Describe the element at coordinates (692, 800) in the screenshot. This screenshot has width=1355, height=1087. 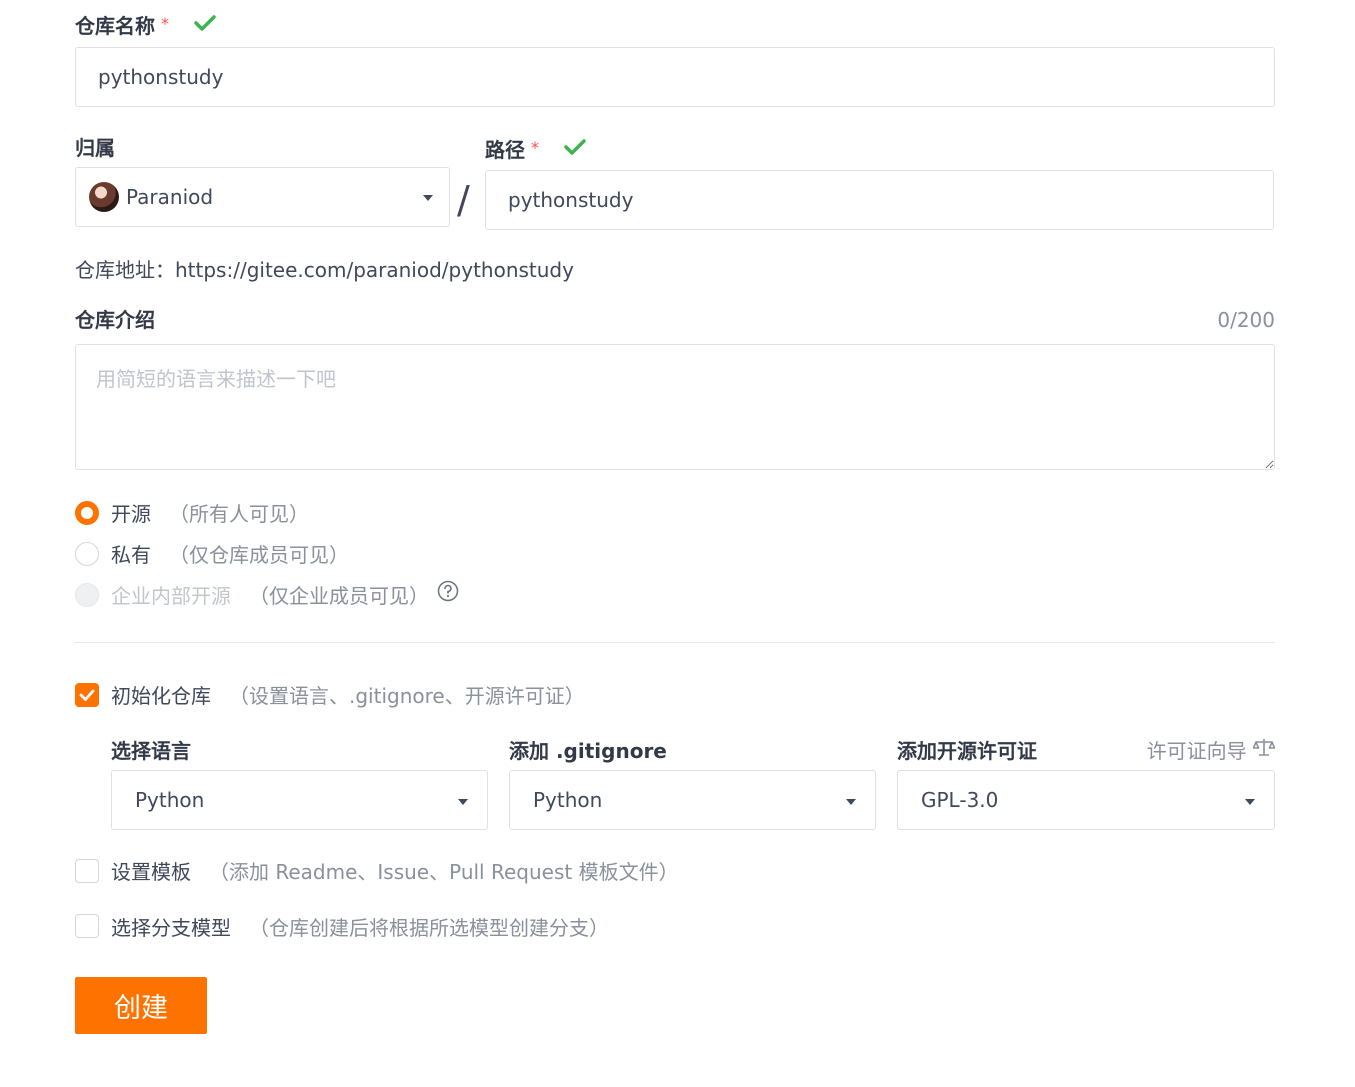
I see `gitignore-select: Python` at that location.